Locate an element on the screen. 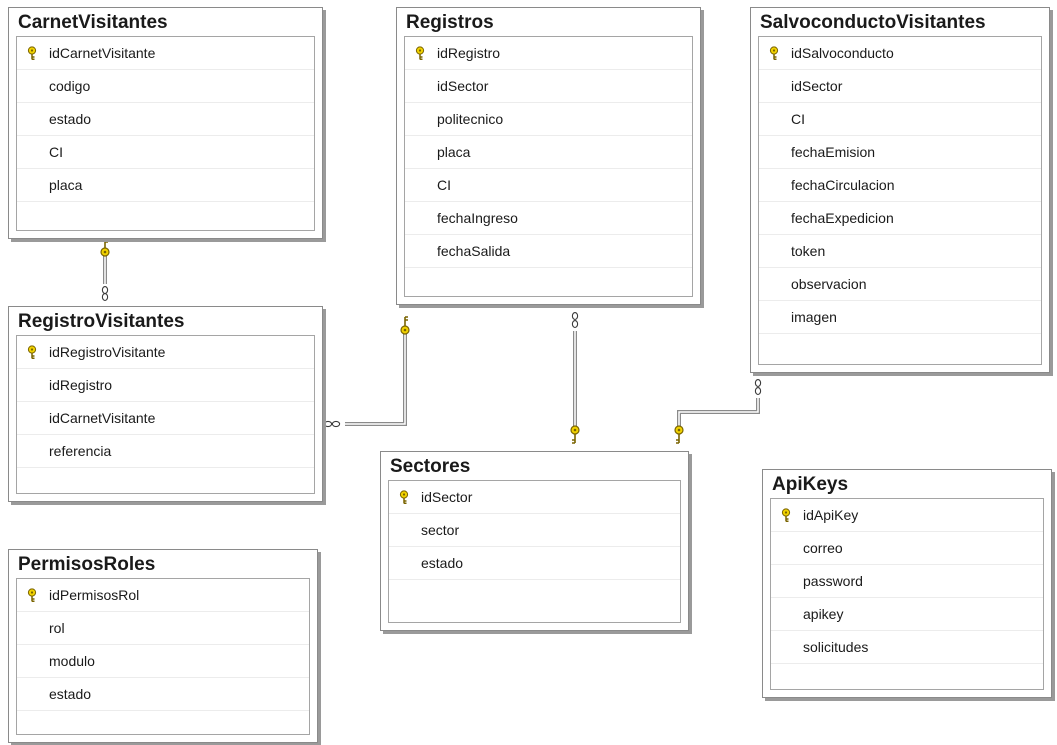 The width and height of the screenshot is (1057, 745). column-row: observacion is located at coordinates (900, 284).